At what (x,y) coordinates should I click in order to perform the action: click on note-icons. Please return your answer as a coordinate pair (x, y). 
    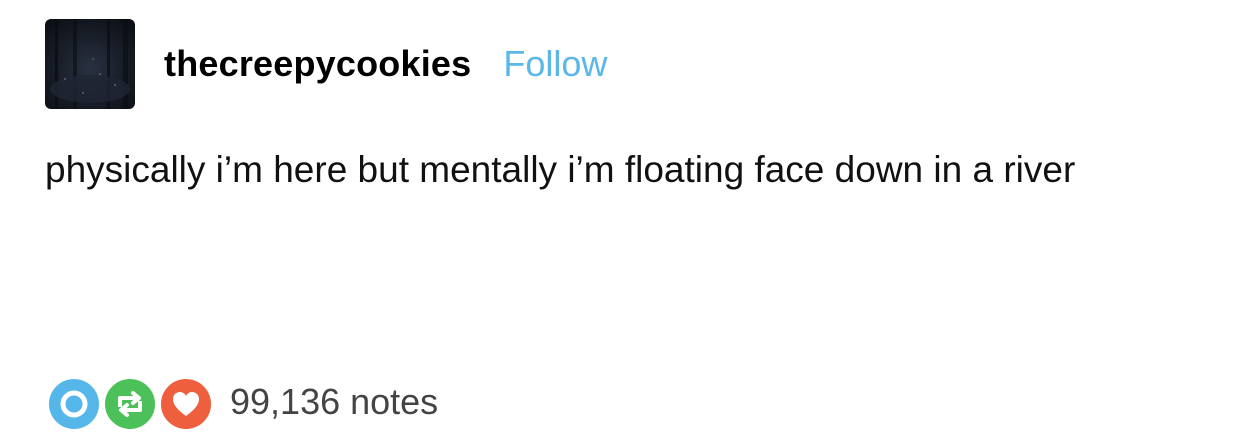
    Looking at the image, I should click on (130, 405).